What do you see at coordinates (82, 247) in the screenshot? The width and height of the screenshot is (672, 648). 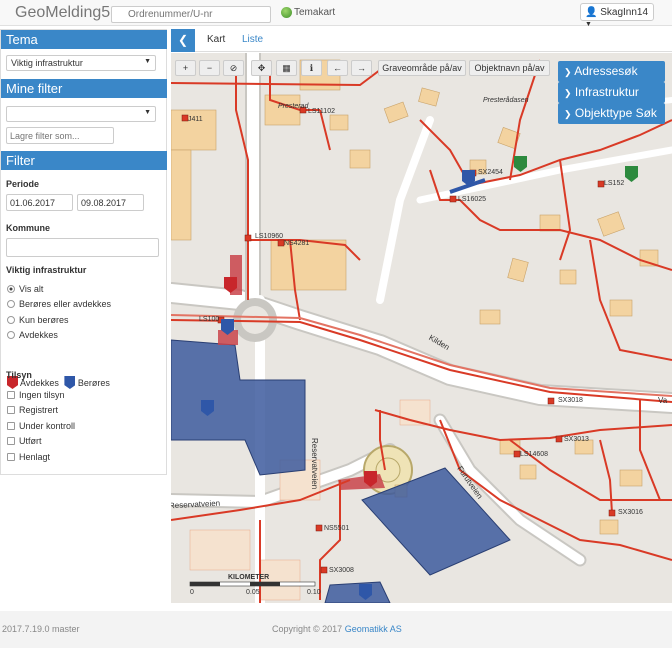 I see `kommune-input` at bounding box center [82, 247].